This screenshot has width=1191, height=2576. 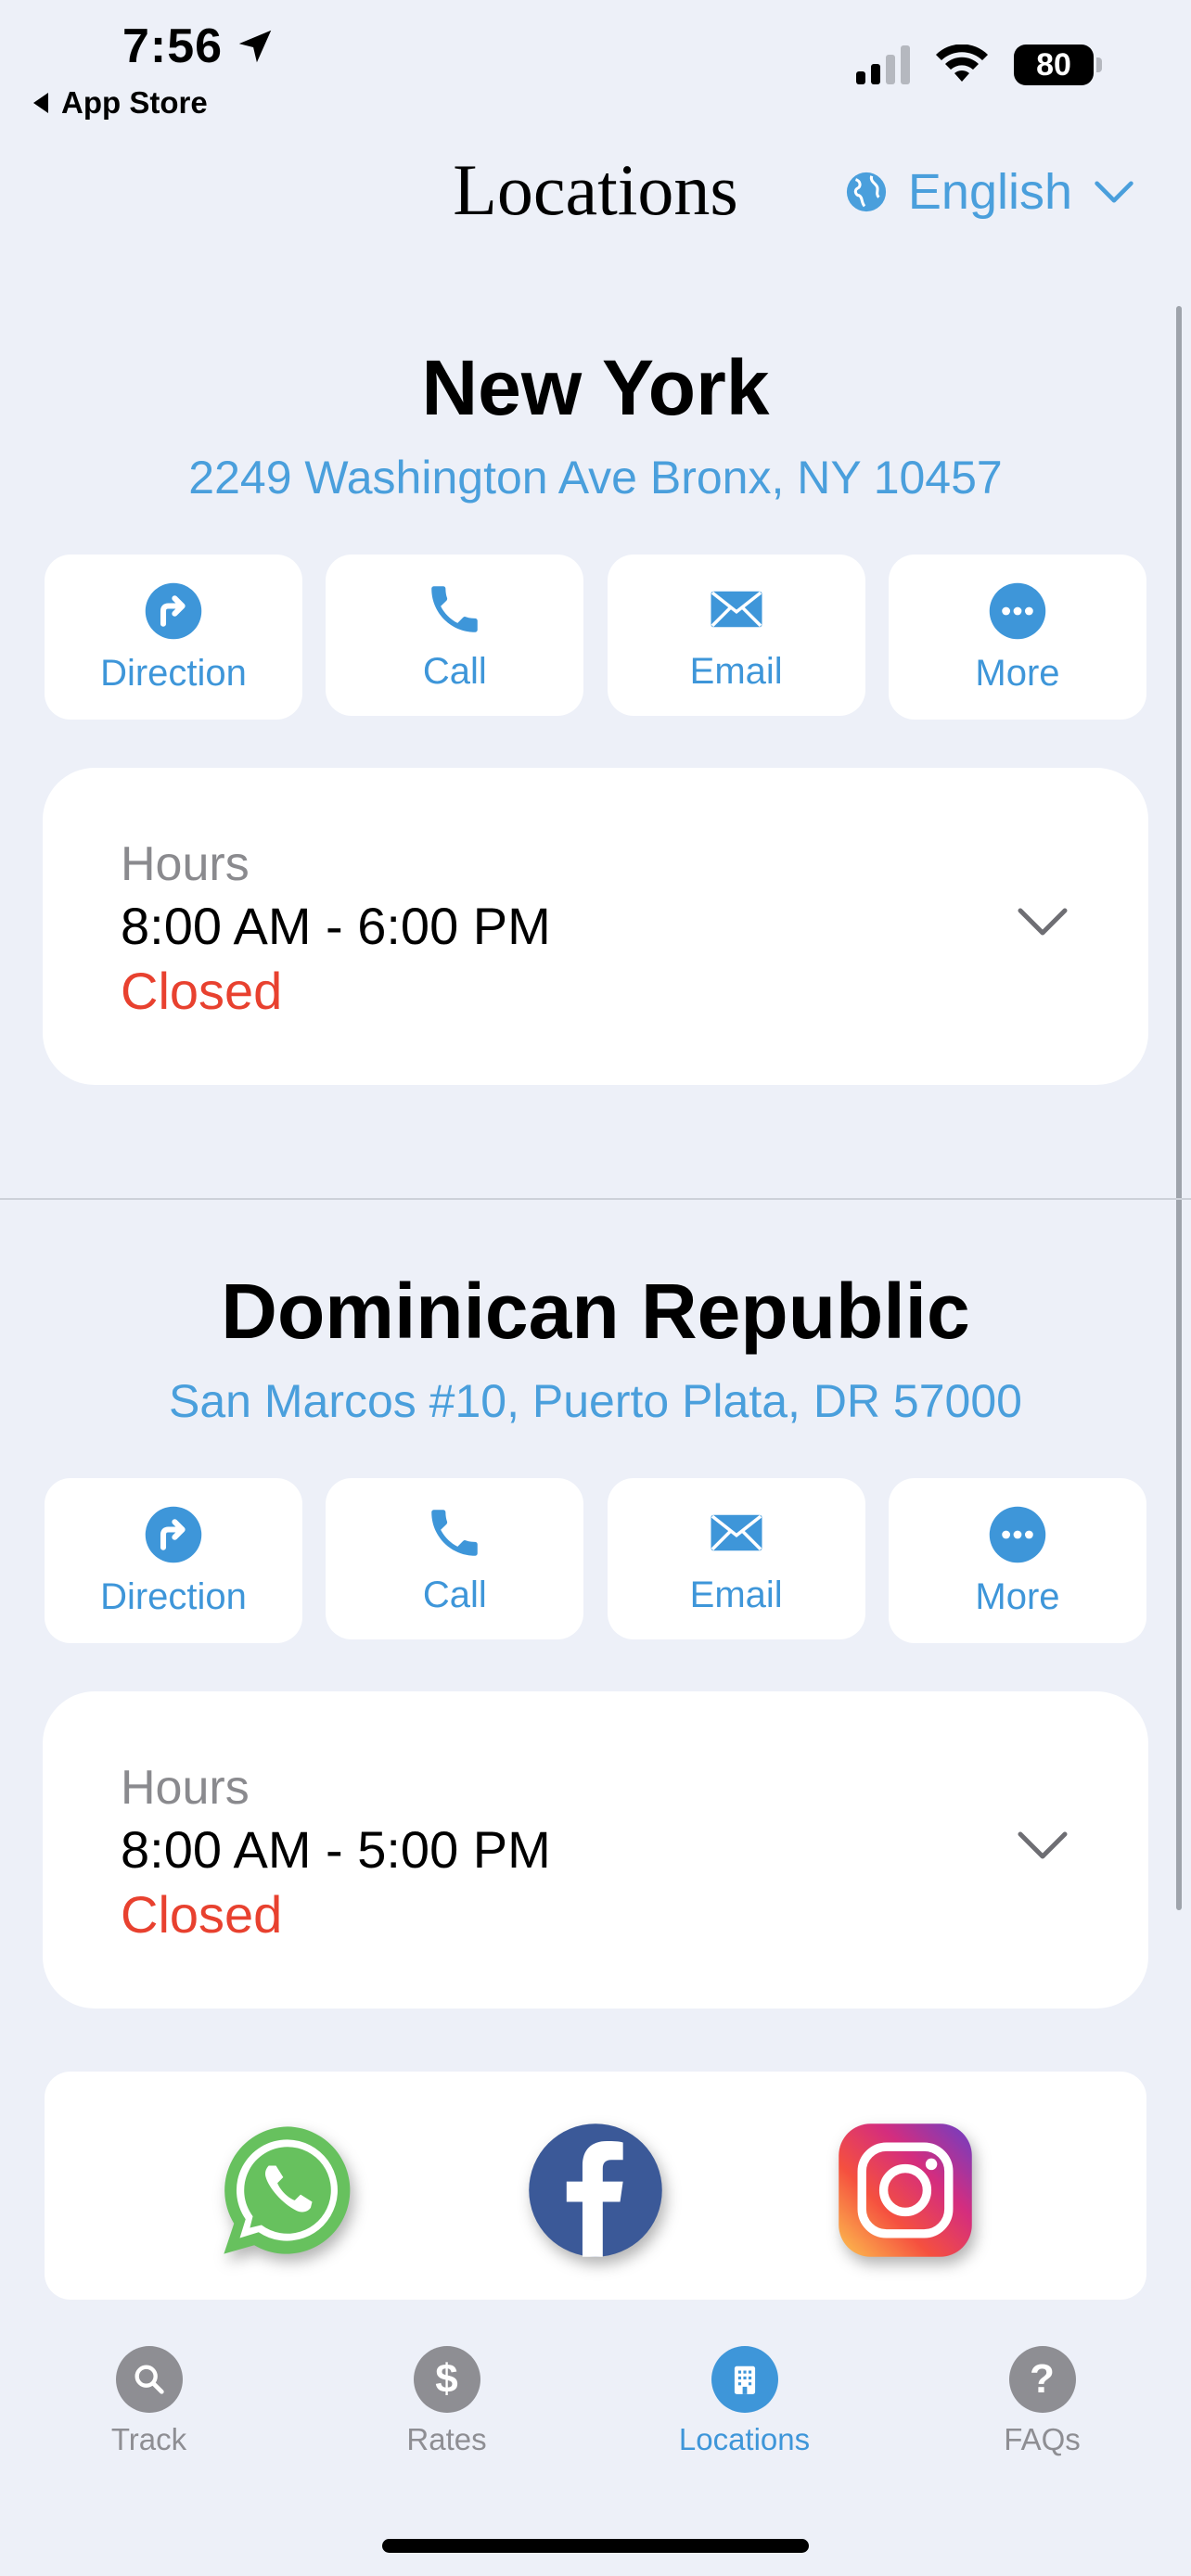 What do you see at coordinates (744, 2379) in the screenshot?
I see `building-icon` at bounding box center [744, 2379].